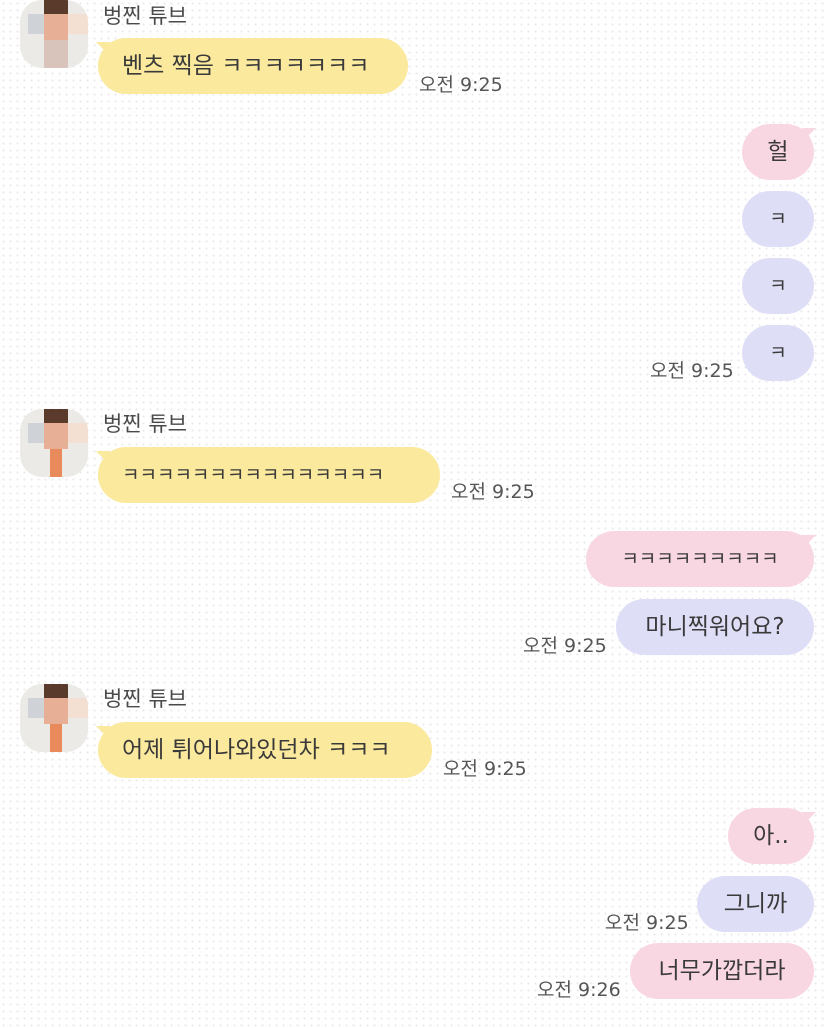 The height and width of the screenshot is (1028, 828). Describe the element at coordinates (722, 971) in the screenshot. I see `outgoing-message-bubble: 너무가깝더라` at that location.